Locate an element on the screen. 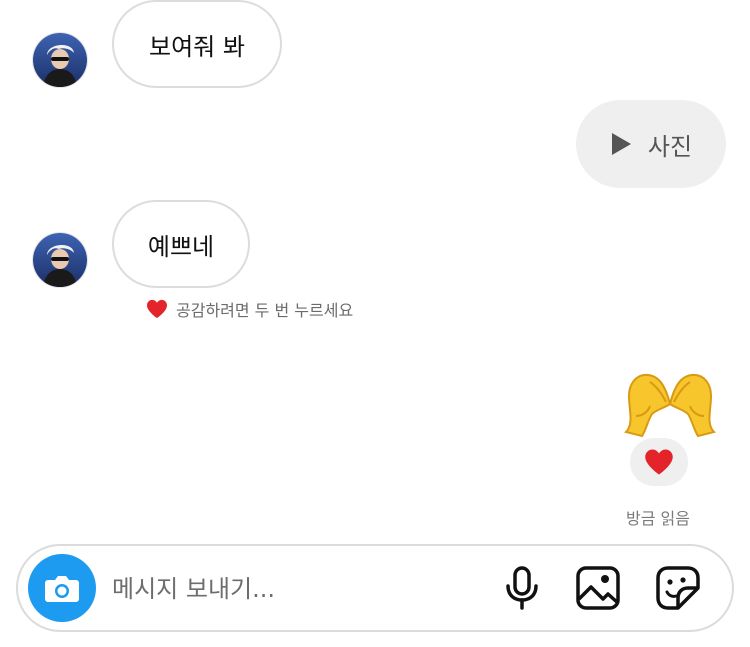 The height and width of the screenshot is (647, 750). microphone-icon is located at coordinates (522, 588).